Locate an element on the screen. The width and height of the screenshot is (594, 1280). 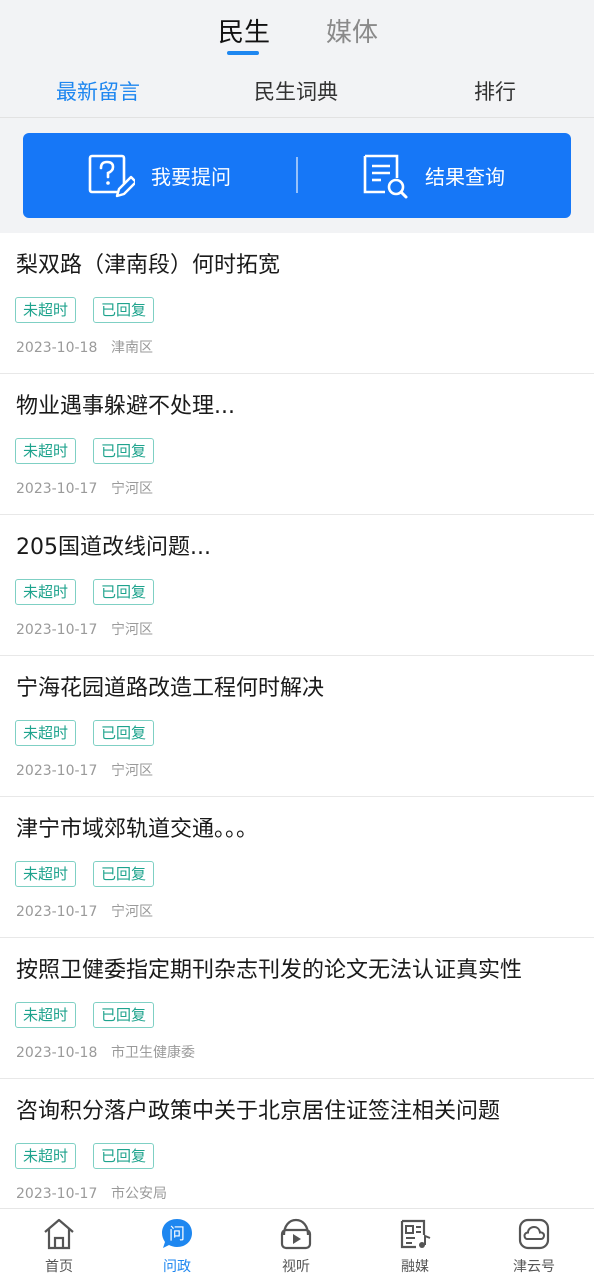
ask-question-button: 我要提问 is located at coordinates (159, 175).